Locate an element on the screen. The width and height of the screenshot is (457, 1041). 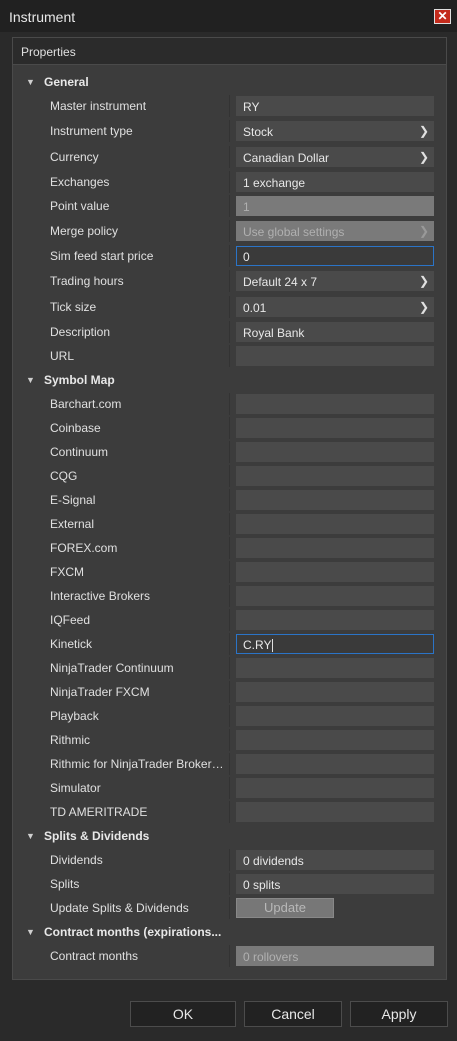
section-title: Symbol Map is located at coordinates (79, 380).